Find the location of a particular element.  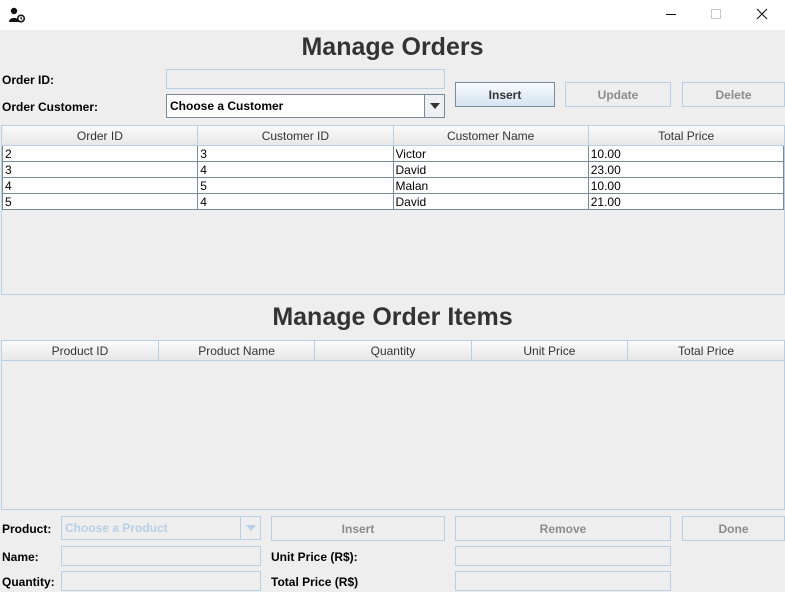

customer-select-value: Choose a Customer is located at coordinates (227, 106).